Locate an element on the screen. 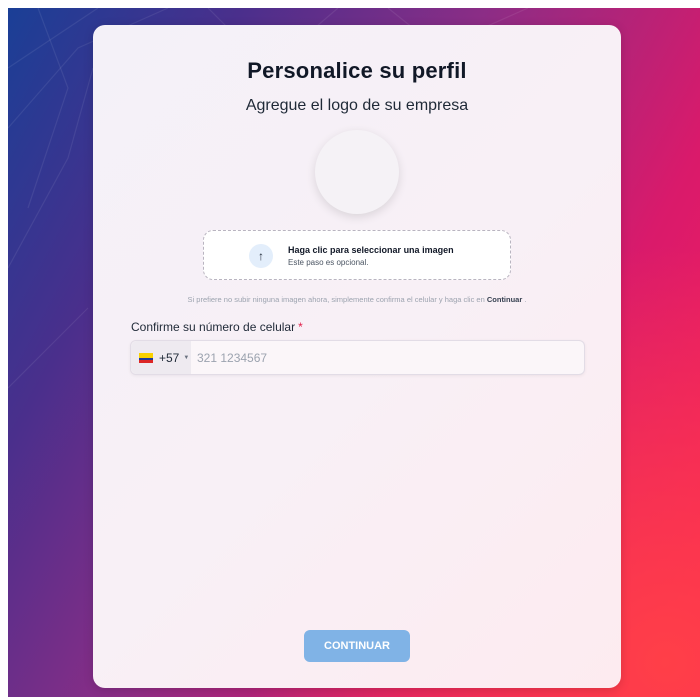 Image resolution: width=700 pixels, height=697 pixels. hint-emphasis: Continuar is located at coordinates (504, 299).